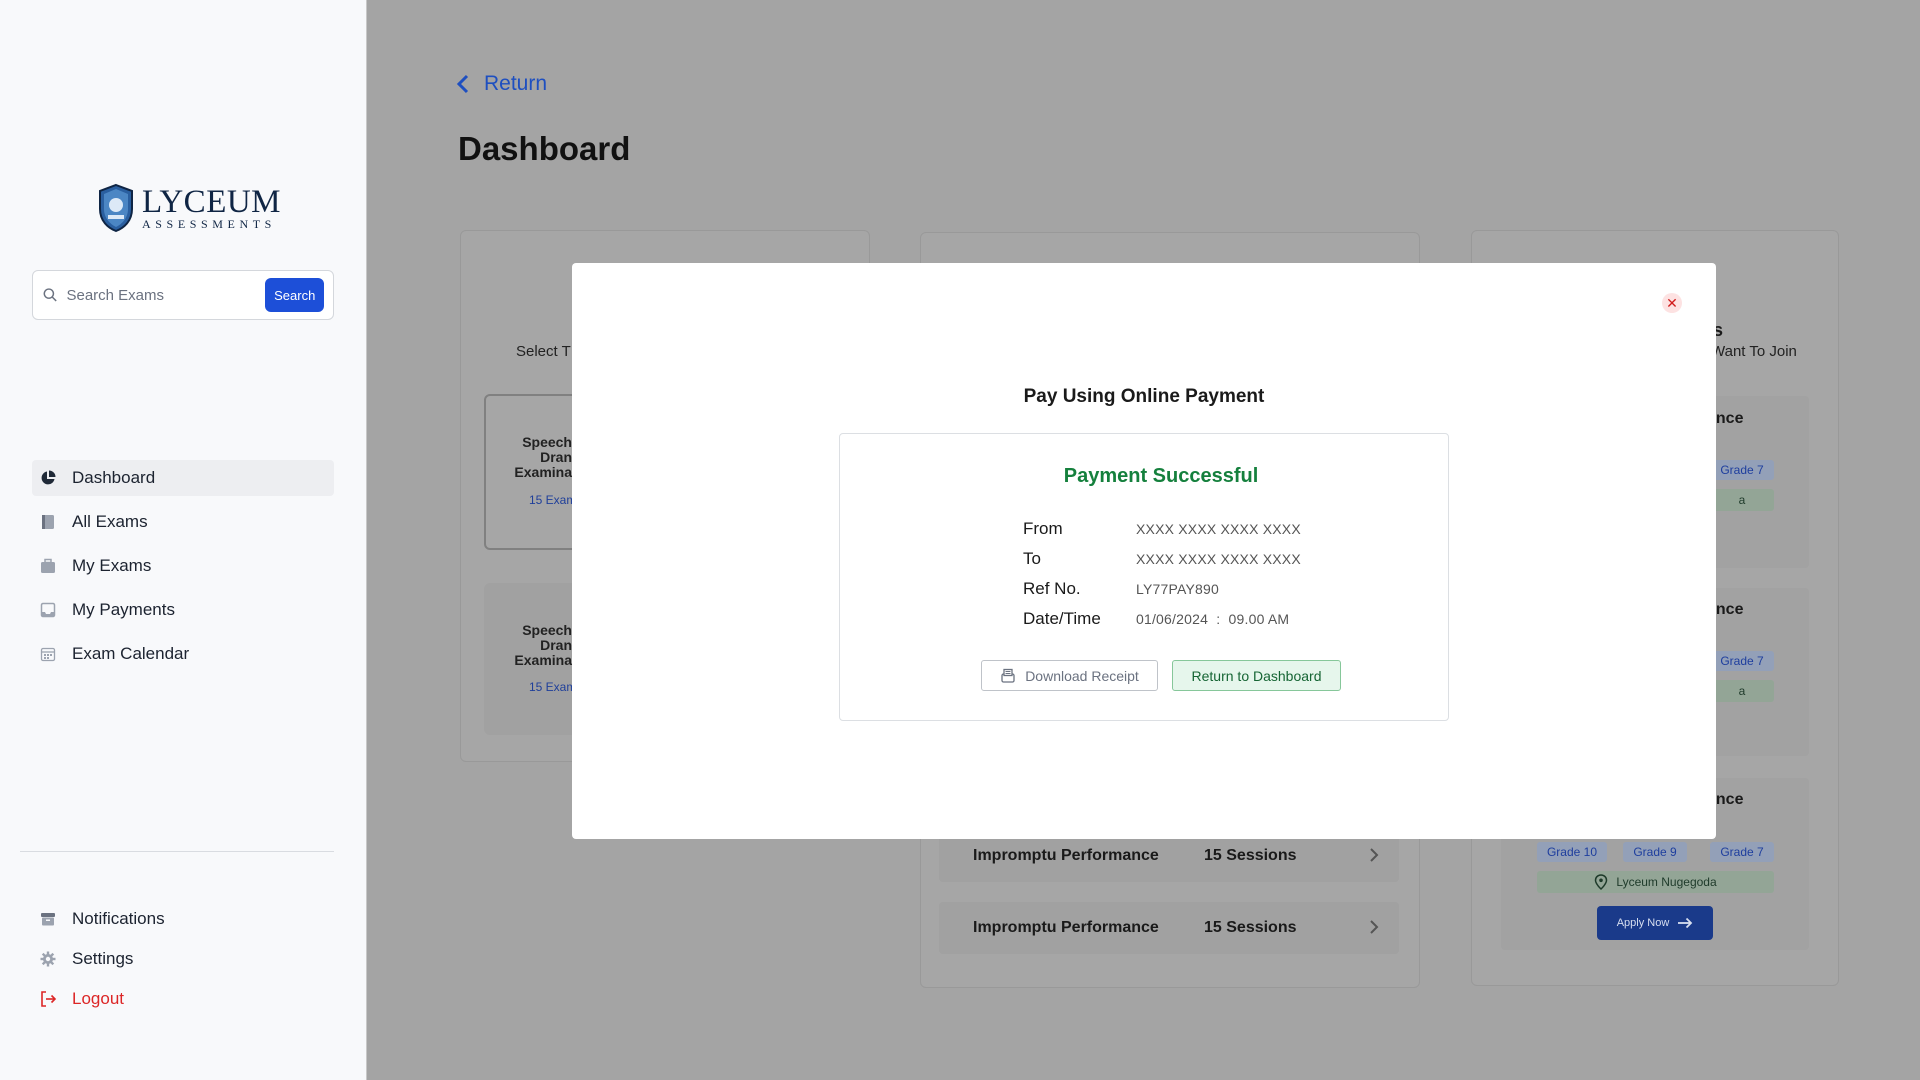  I want to click on close-button: ✕, so click(1672, 303).